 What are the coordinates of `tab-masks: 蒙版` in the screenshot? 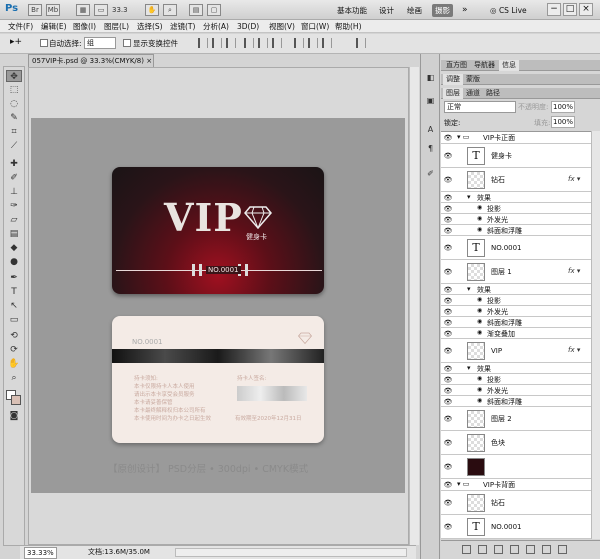 It's located at (473, 79).